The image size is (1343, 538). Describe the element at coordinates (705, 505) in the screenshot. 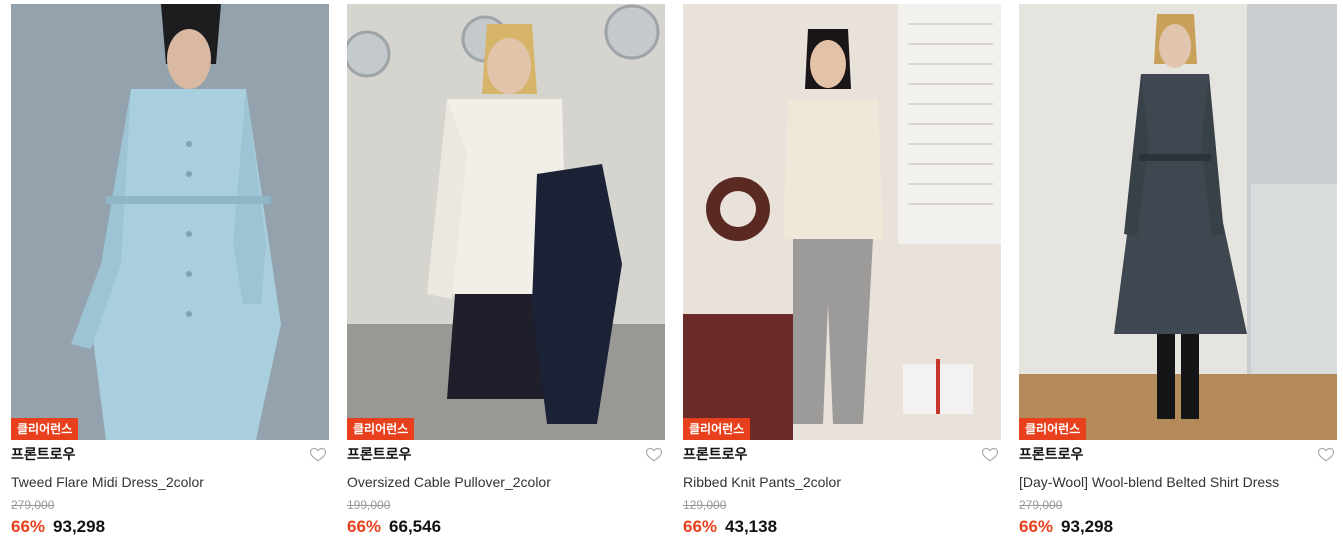

I see `original-price: 129,000` at that location.